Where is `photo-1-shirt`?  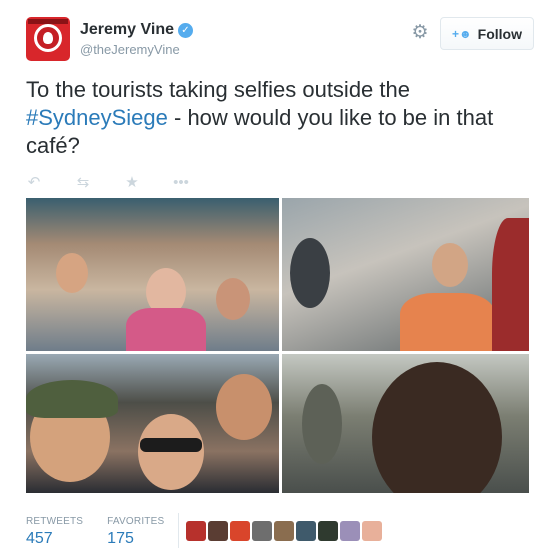 photo-1-shirt is located at coordinates (166, 329).